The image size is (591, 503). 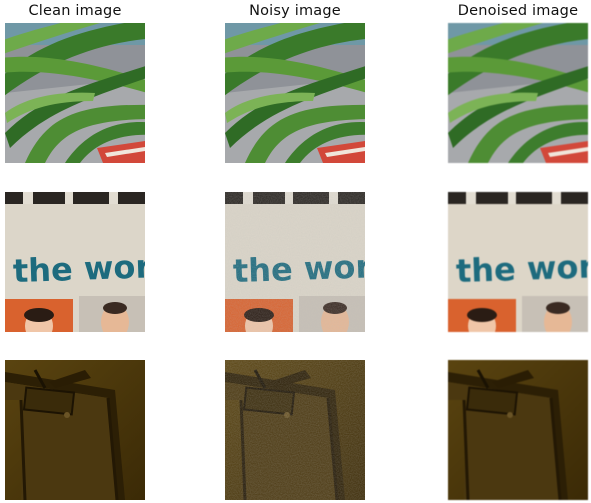 What do you see at coordinates (75, 430) in the screenshot?
I see `clean-door-image` at bounding box center [75, 430].